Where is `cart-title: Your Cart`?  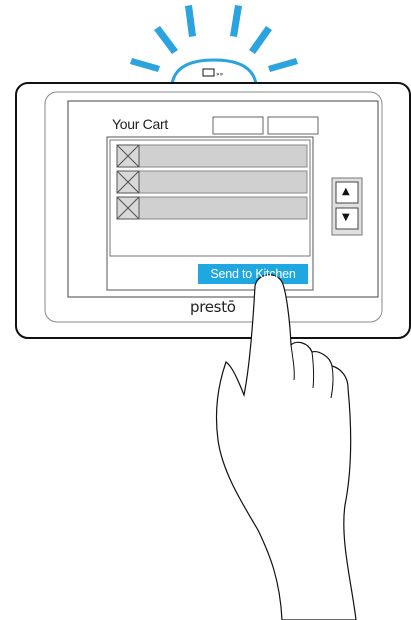 cart-title: Your Cart is located at coordinates (140, 124).